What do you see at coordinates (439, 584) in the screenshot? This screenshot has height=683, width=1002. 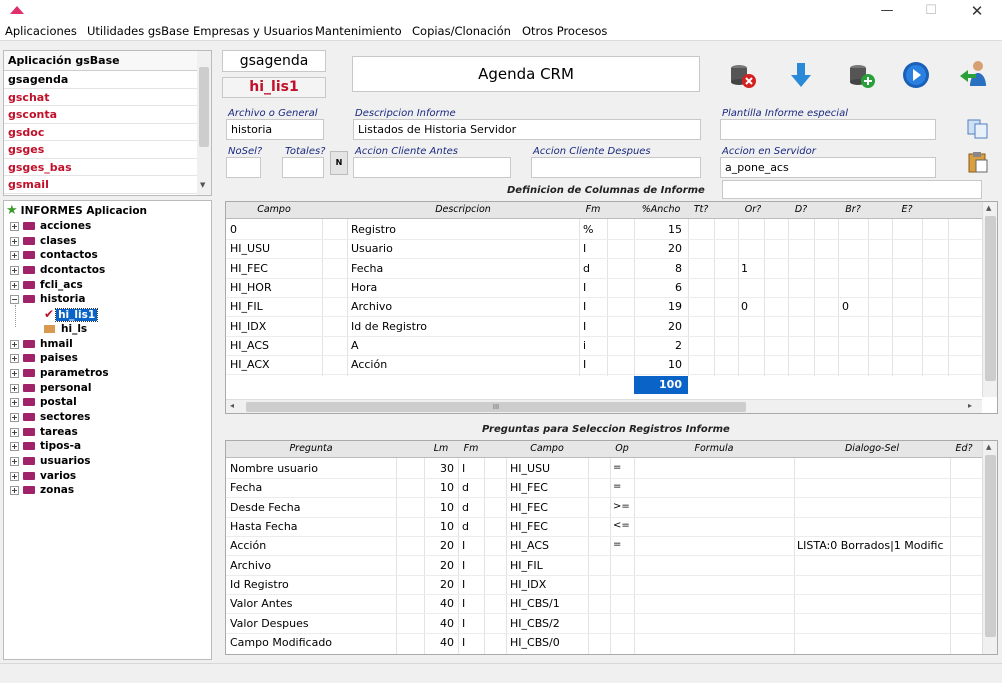 I see `q-cell-lm: 20` at bounding box center [439, 584].